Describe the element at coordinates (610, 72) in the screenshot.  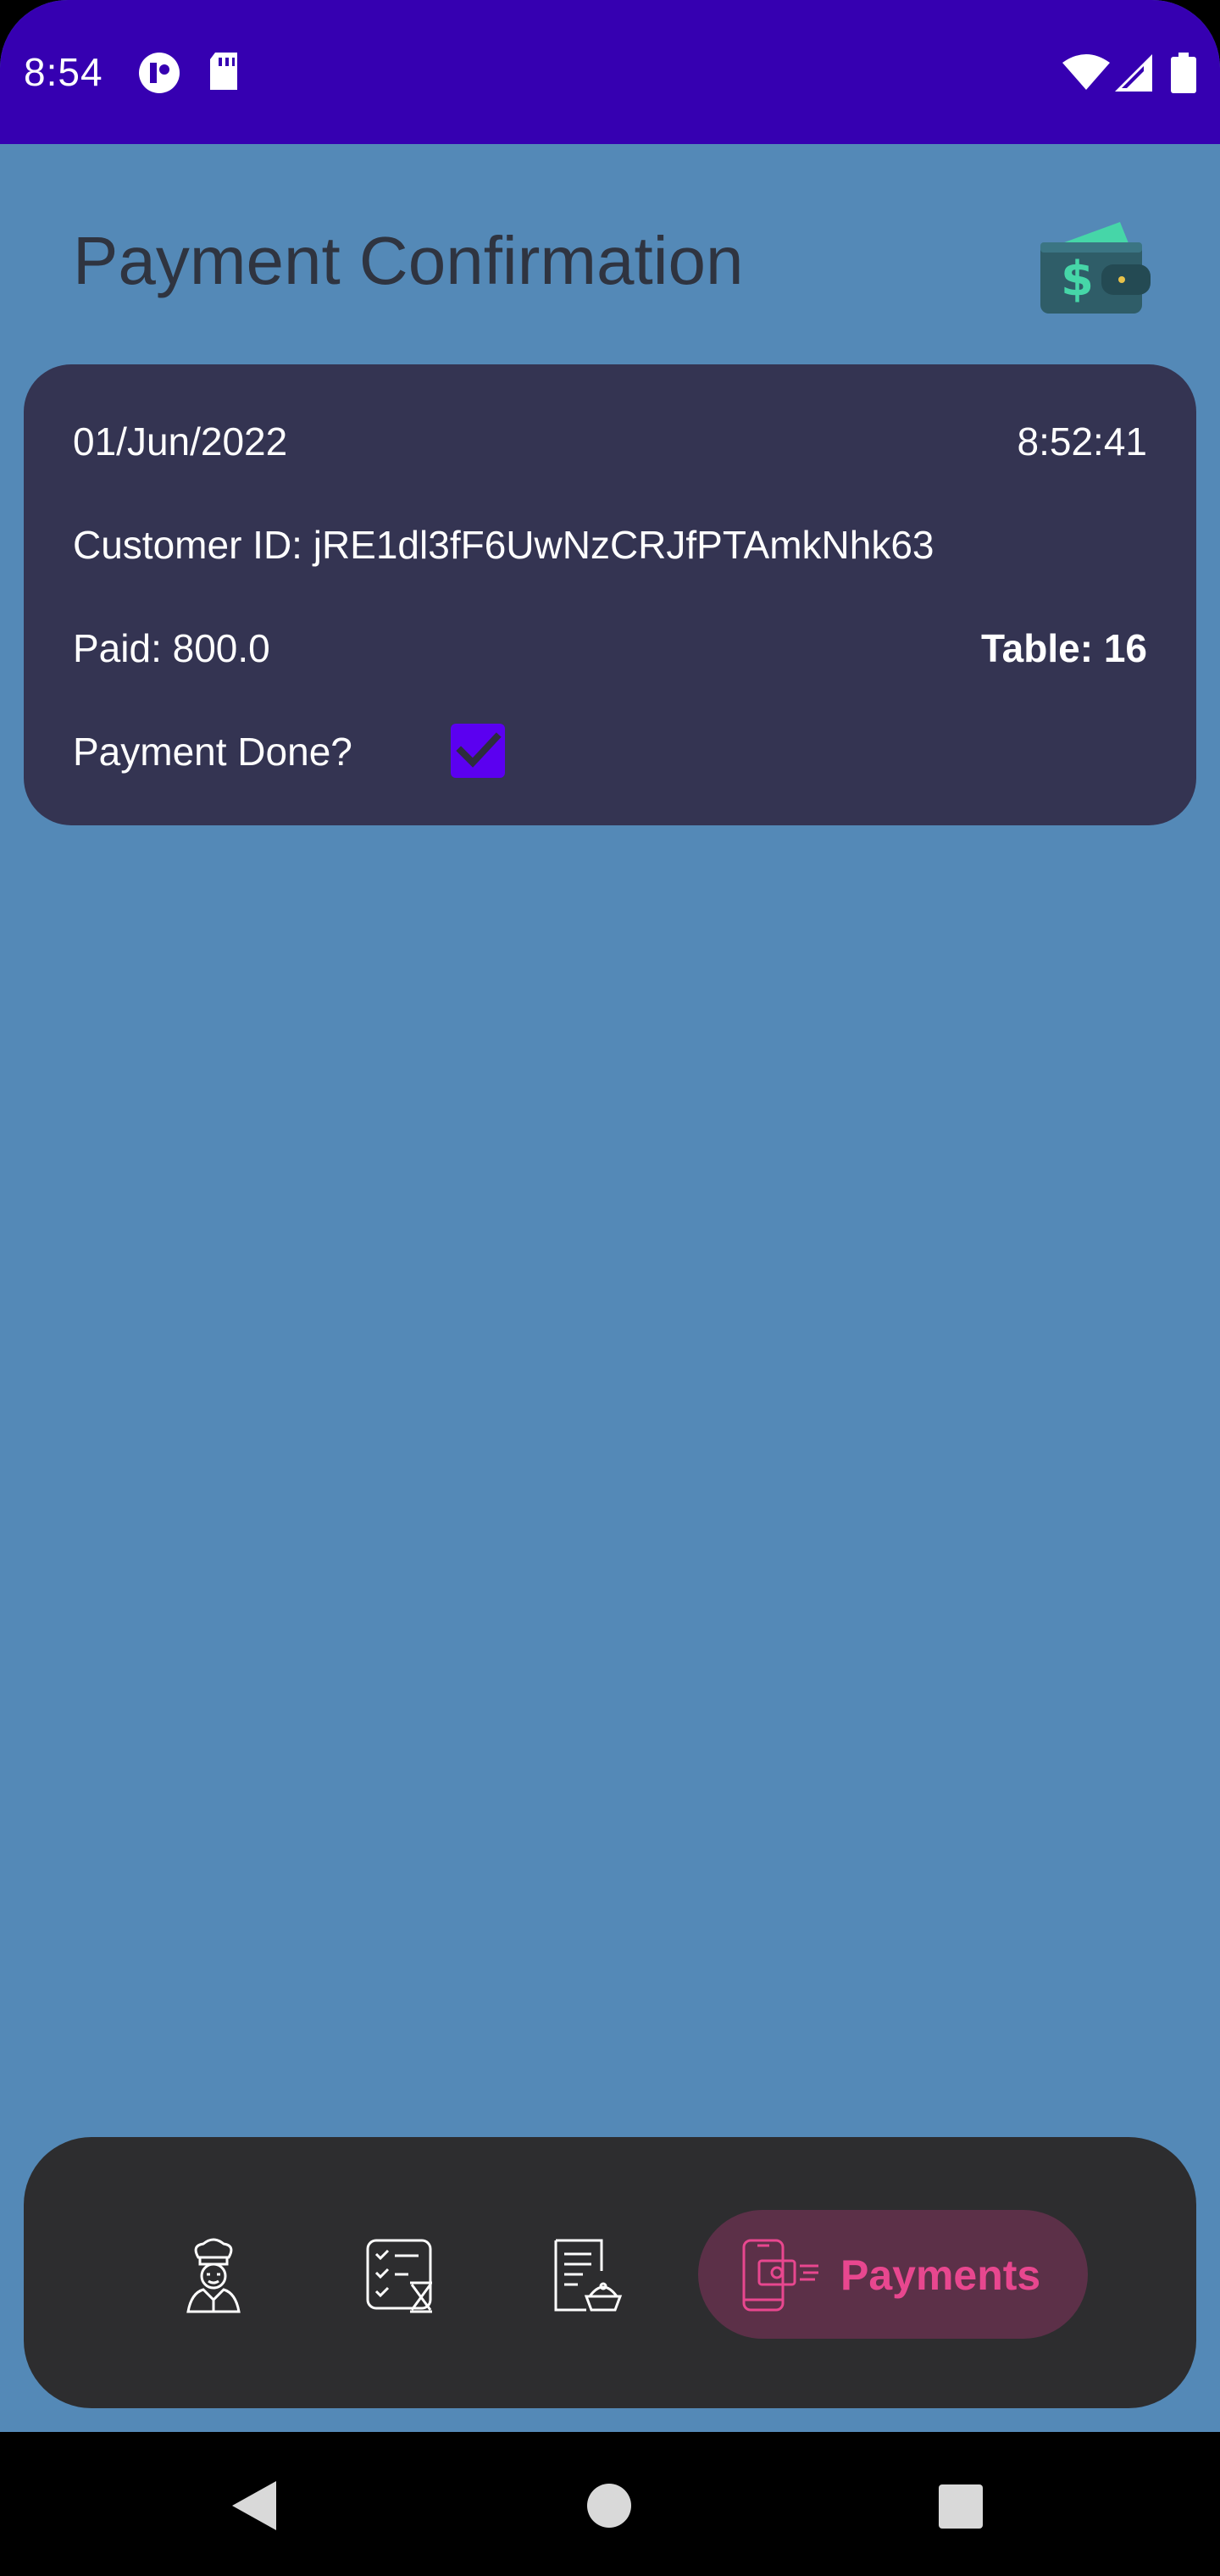
I see `status-bar: 8:54` at that location.